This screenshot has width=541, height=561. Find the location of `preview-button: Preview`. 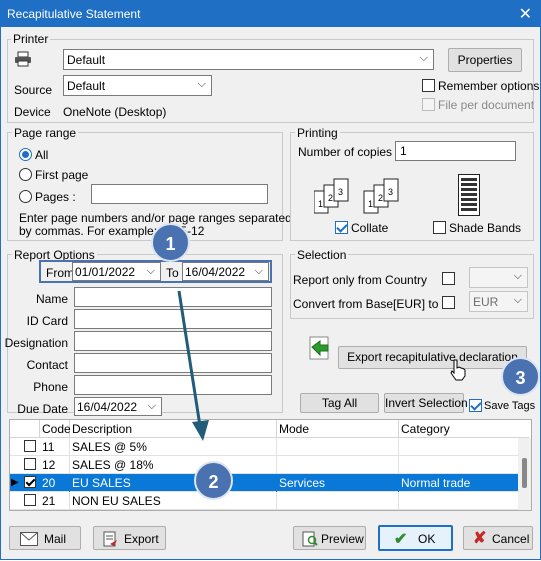

preview-button: Preview is located at coordinates (329, 538).